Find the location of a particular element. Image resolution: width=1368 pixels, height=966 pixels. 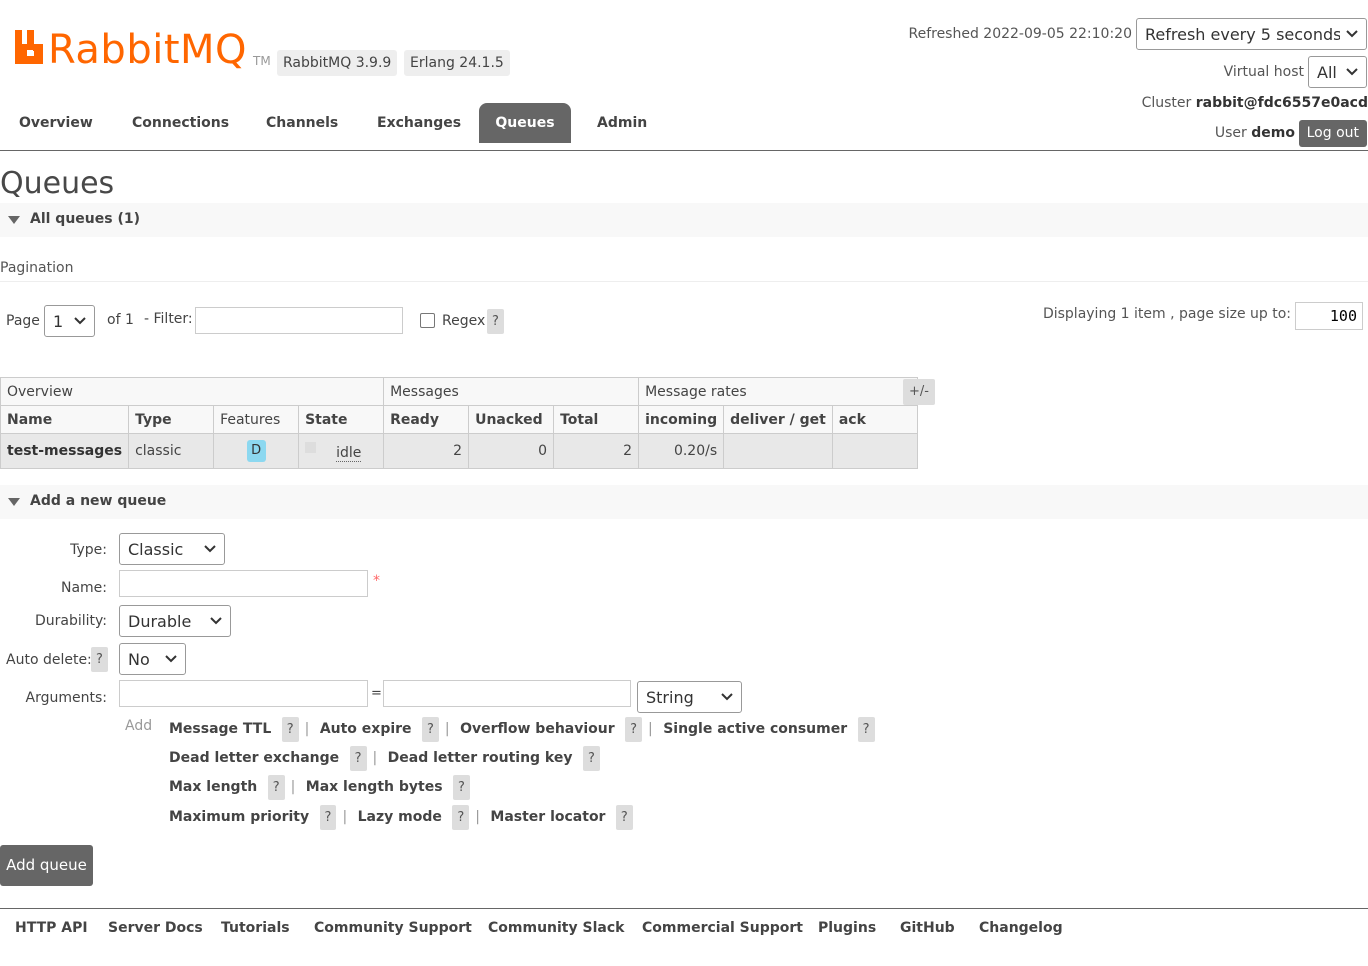

col-state: State is located at coordinates (341, 419).